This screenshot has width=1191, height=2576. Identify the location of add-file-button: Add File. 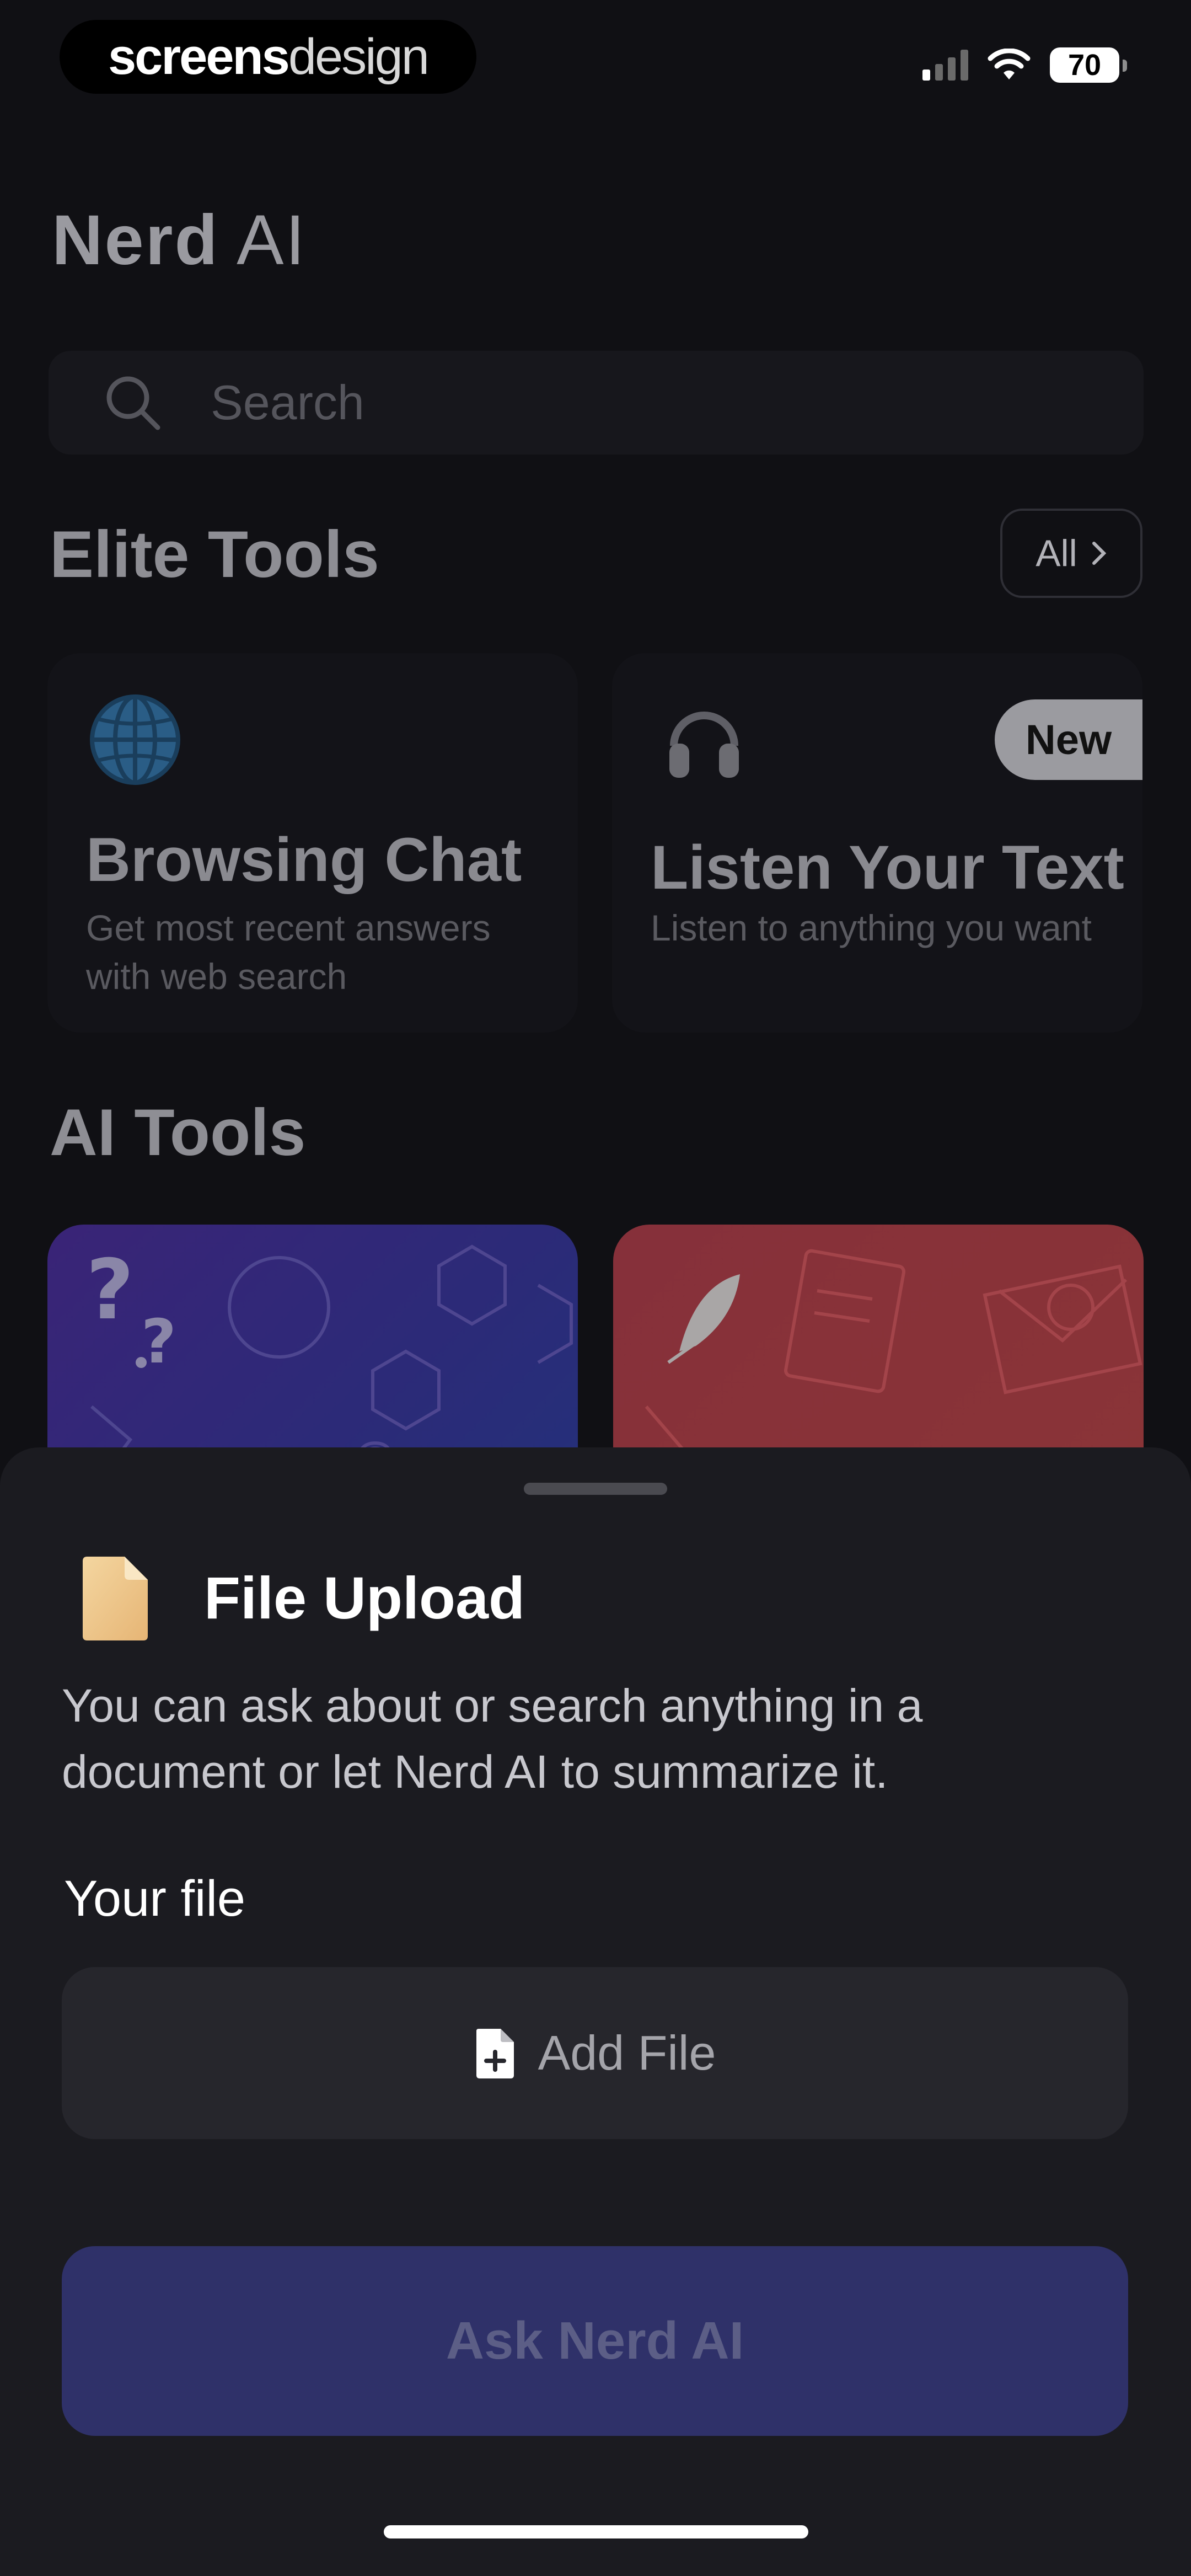
(595, 2053).